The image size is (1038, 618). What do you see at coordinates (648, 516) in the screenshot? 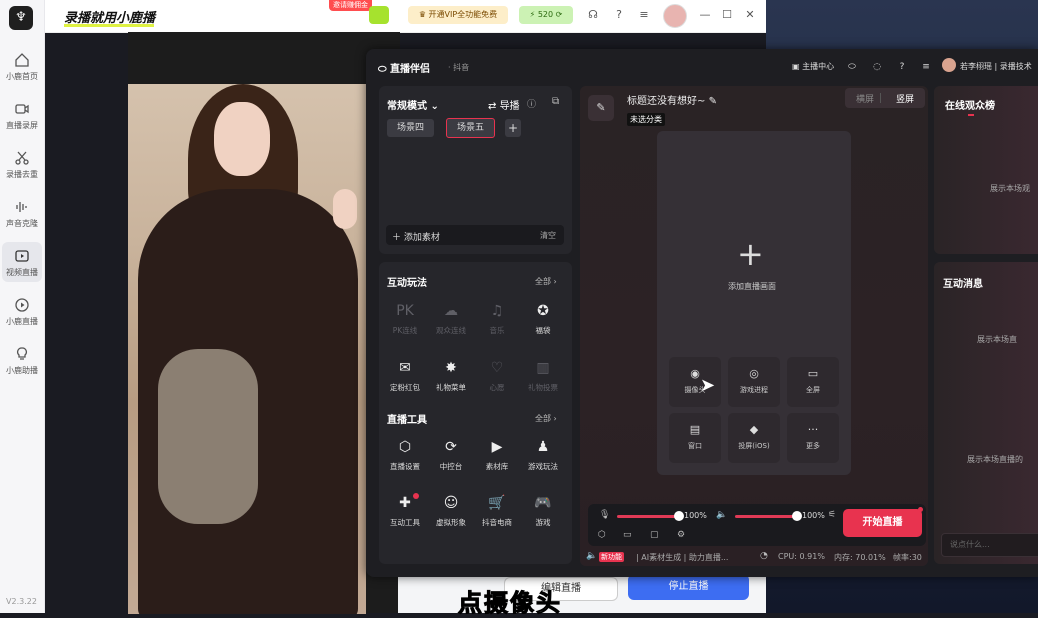
I see `mic-volume-slider` at bounding box center [648, 516].